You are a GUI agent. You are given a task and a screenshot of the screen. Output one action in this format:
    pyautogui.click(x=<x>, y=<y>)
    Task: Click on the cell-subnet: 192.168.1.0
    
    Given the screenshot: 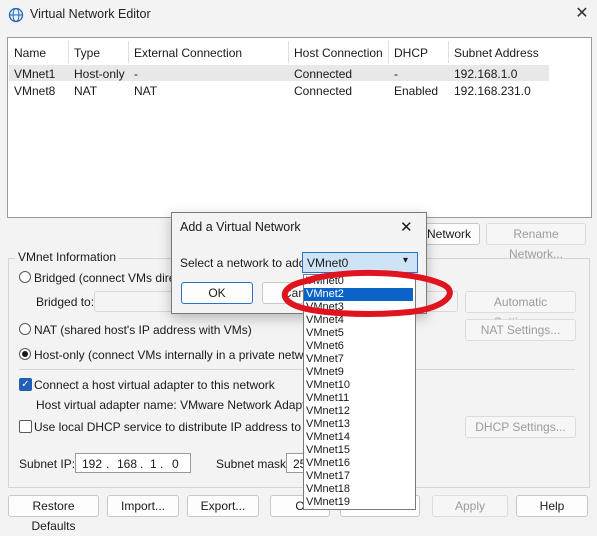 What is the action you would take?
    pyautogui.click(x=486, y=74)
    